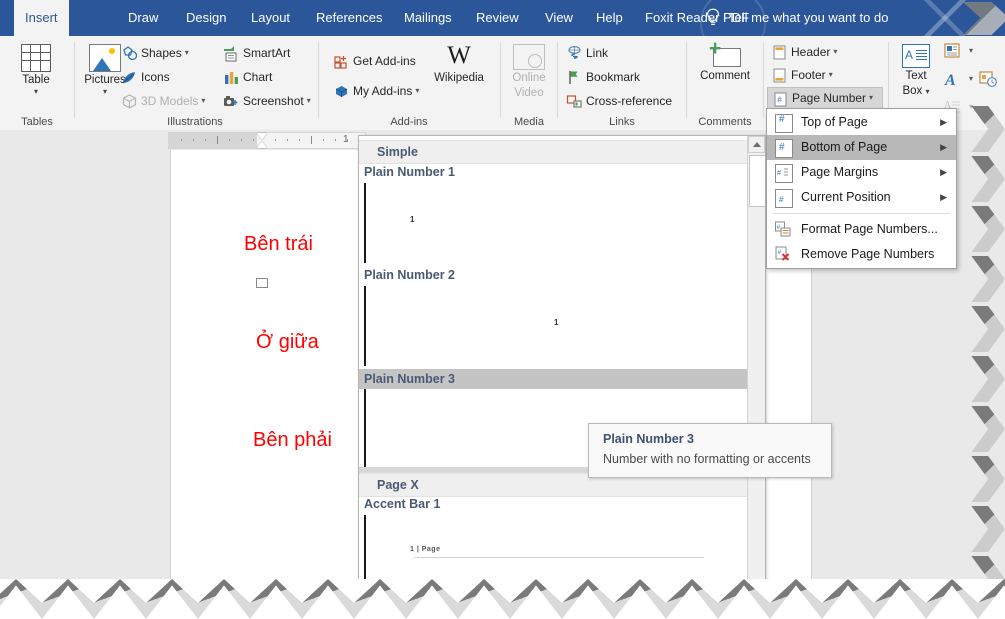 This screenshot has width=1005, height=619. I want to click on wikipedia-icon: W, so click(459, 55).